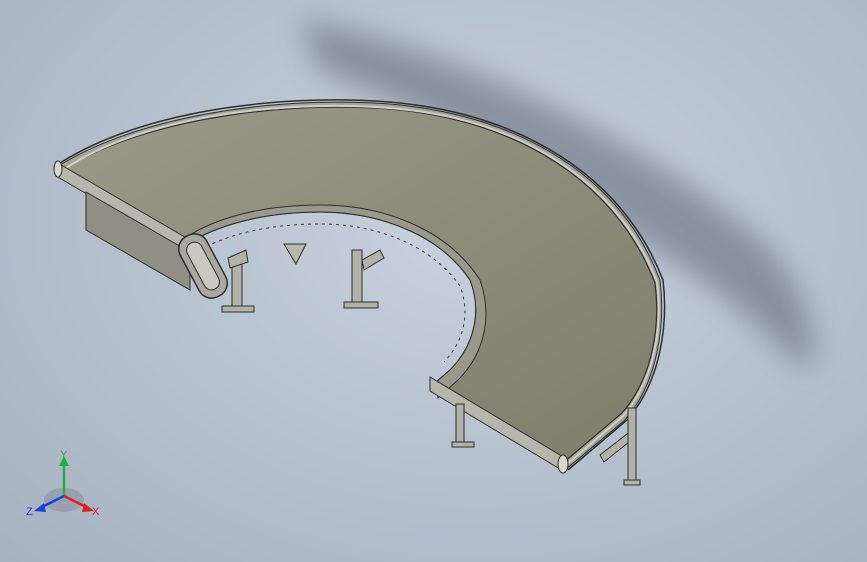  Describe the element at coordinates (64, 455) in the screenshot. I see `y-axis-label: Y` at that location.